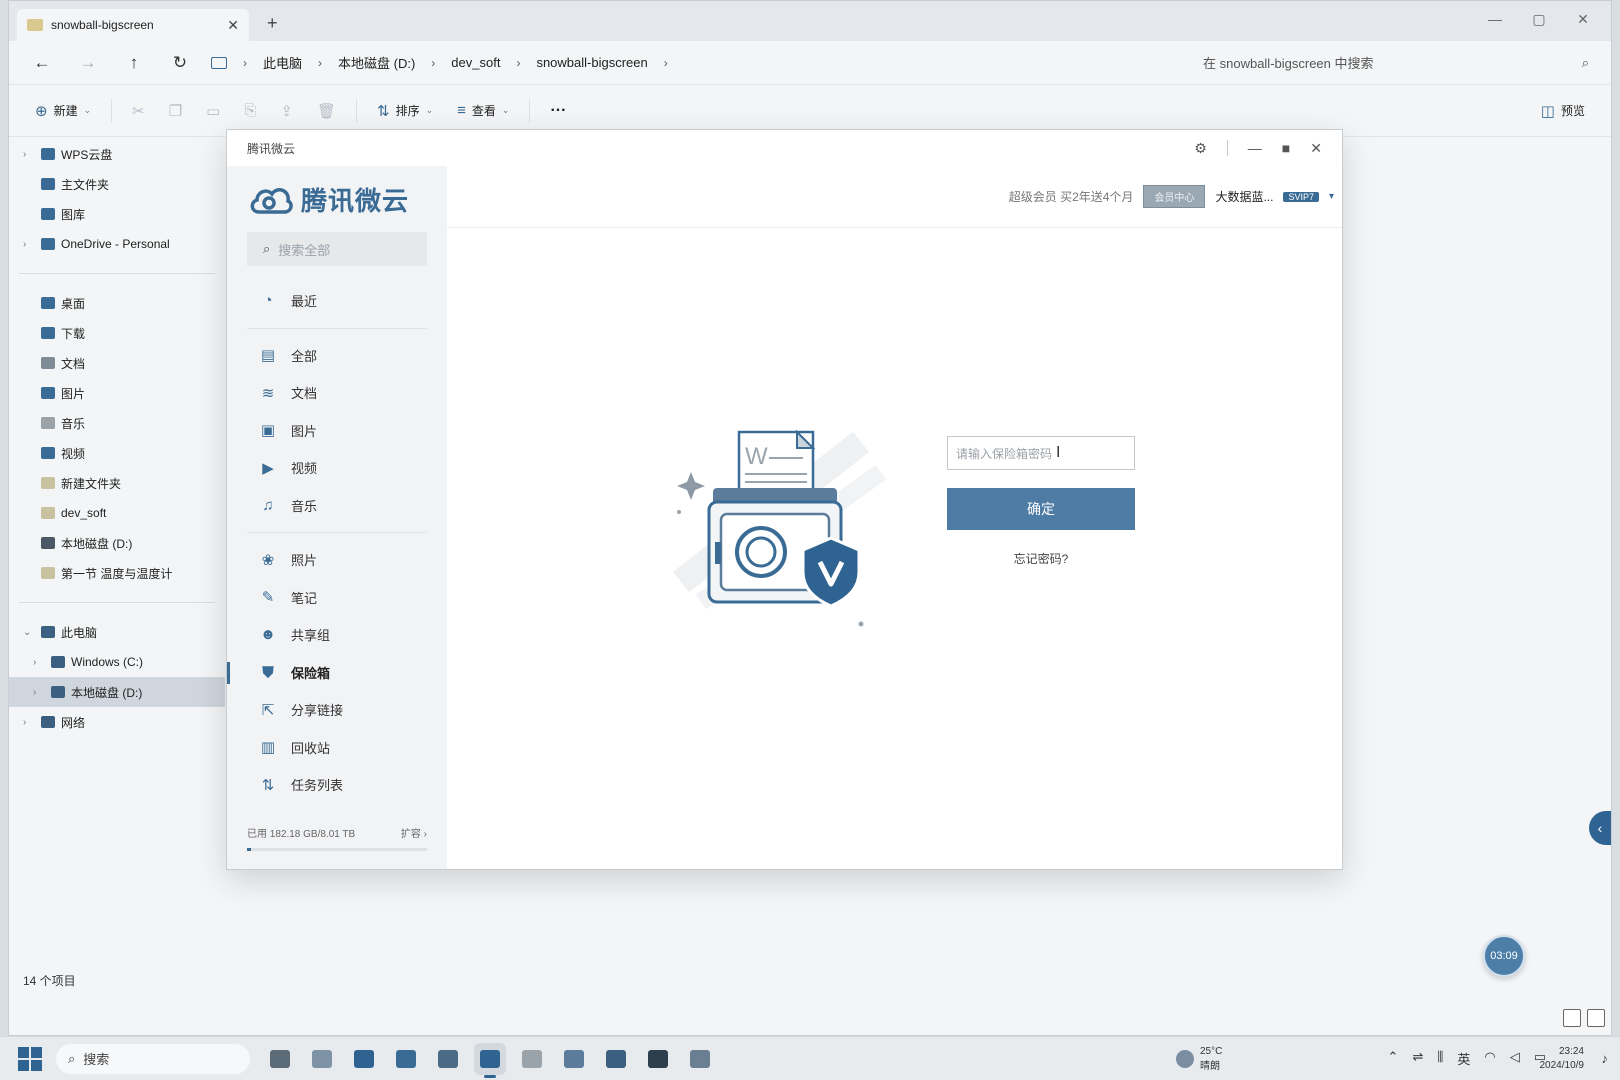  Describe the element at coordinates (700, 1059) in the screenshot. I see `chatgpt-app` at that location.